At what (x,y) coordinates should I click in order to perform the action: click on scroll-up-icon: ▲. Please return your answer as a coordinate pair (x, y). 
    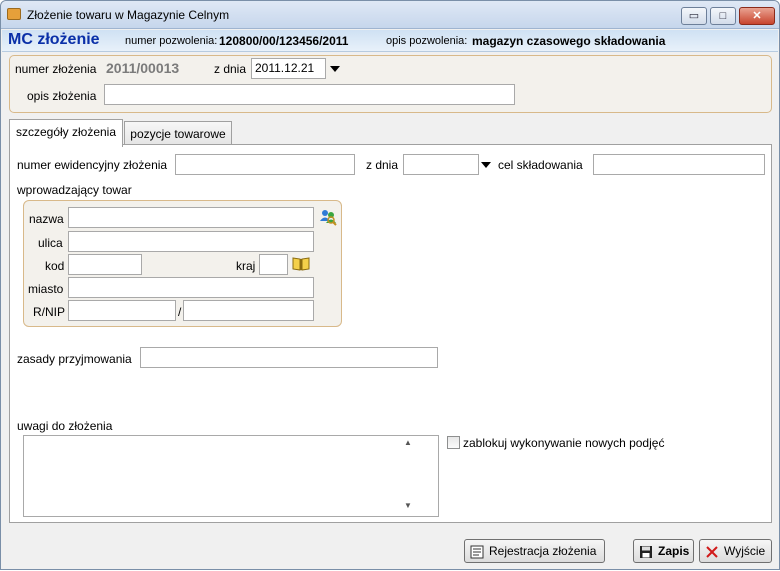
    Looking at the image, I should click on (408, 444).